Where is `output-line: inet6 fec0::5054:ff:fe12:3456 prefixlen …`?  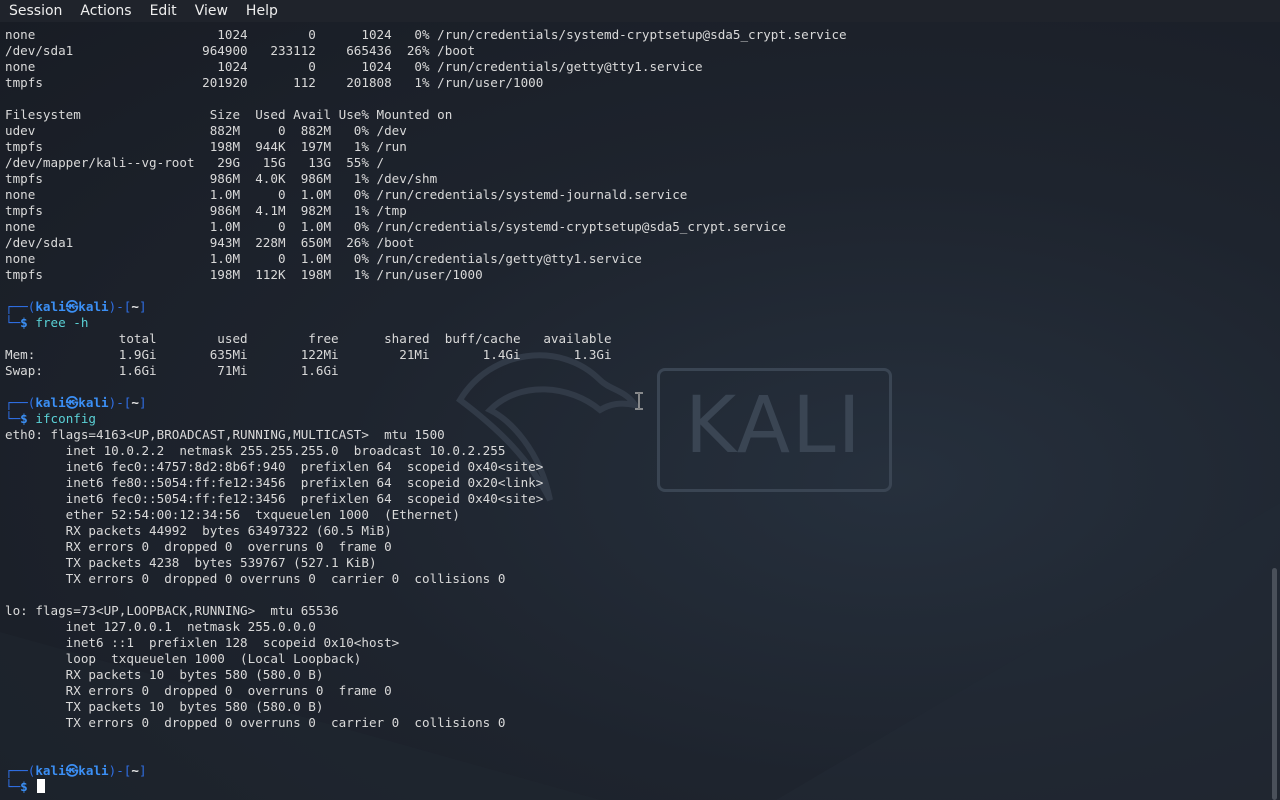
output-line: inet6 fec0::5054:ff:fe12:3456 prefixlen … is located at coordinates (274, 498).